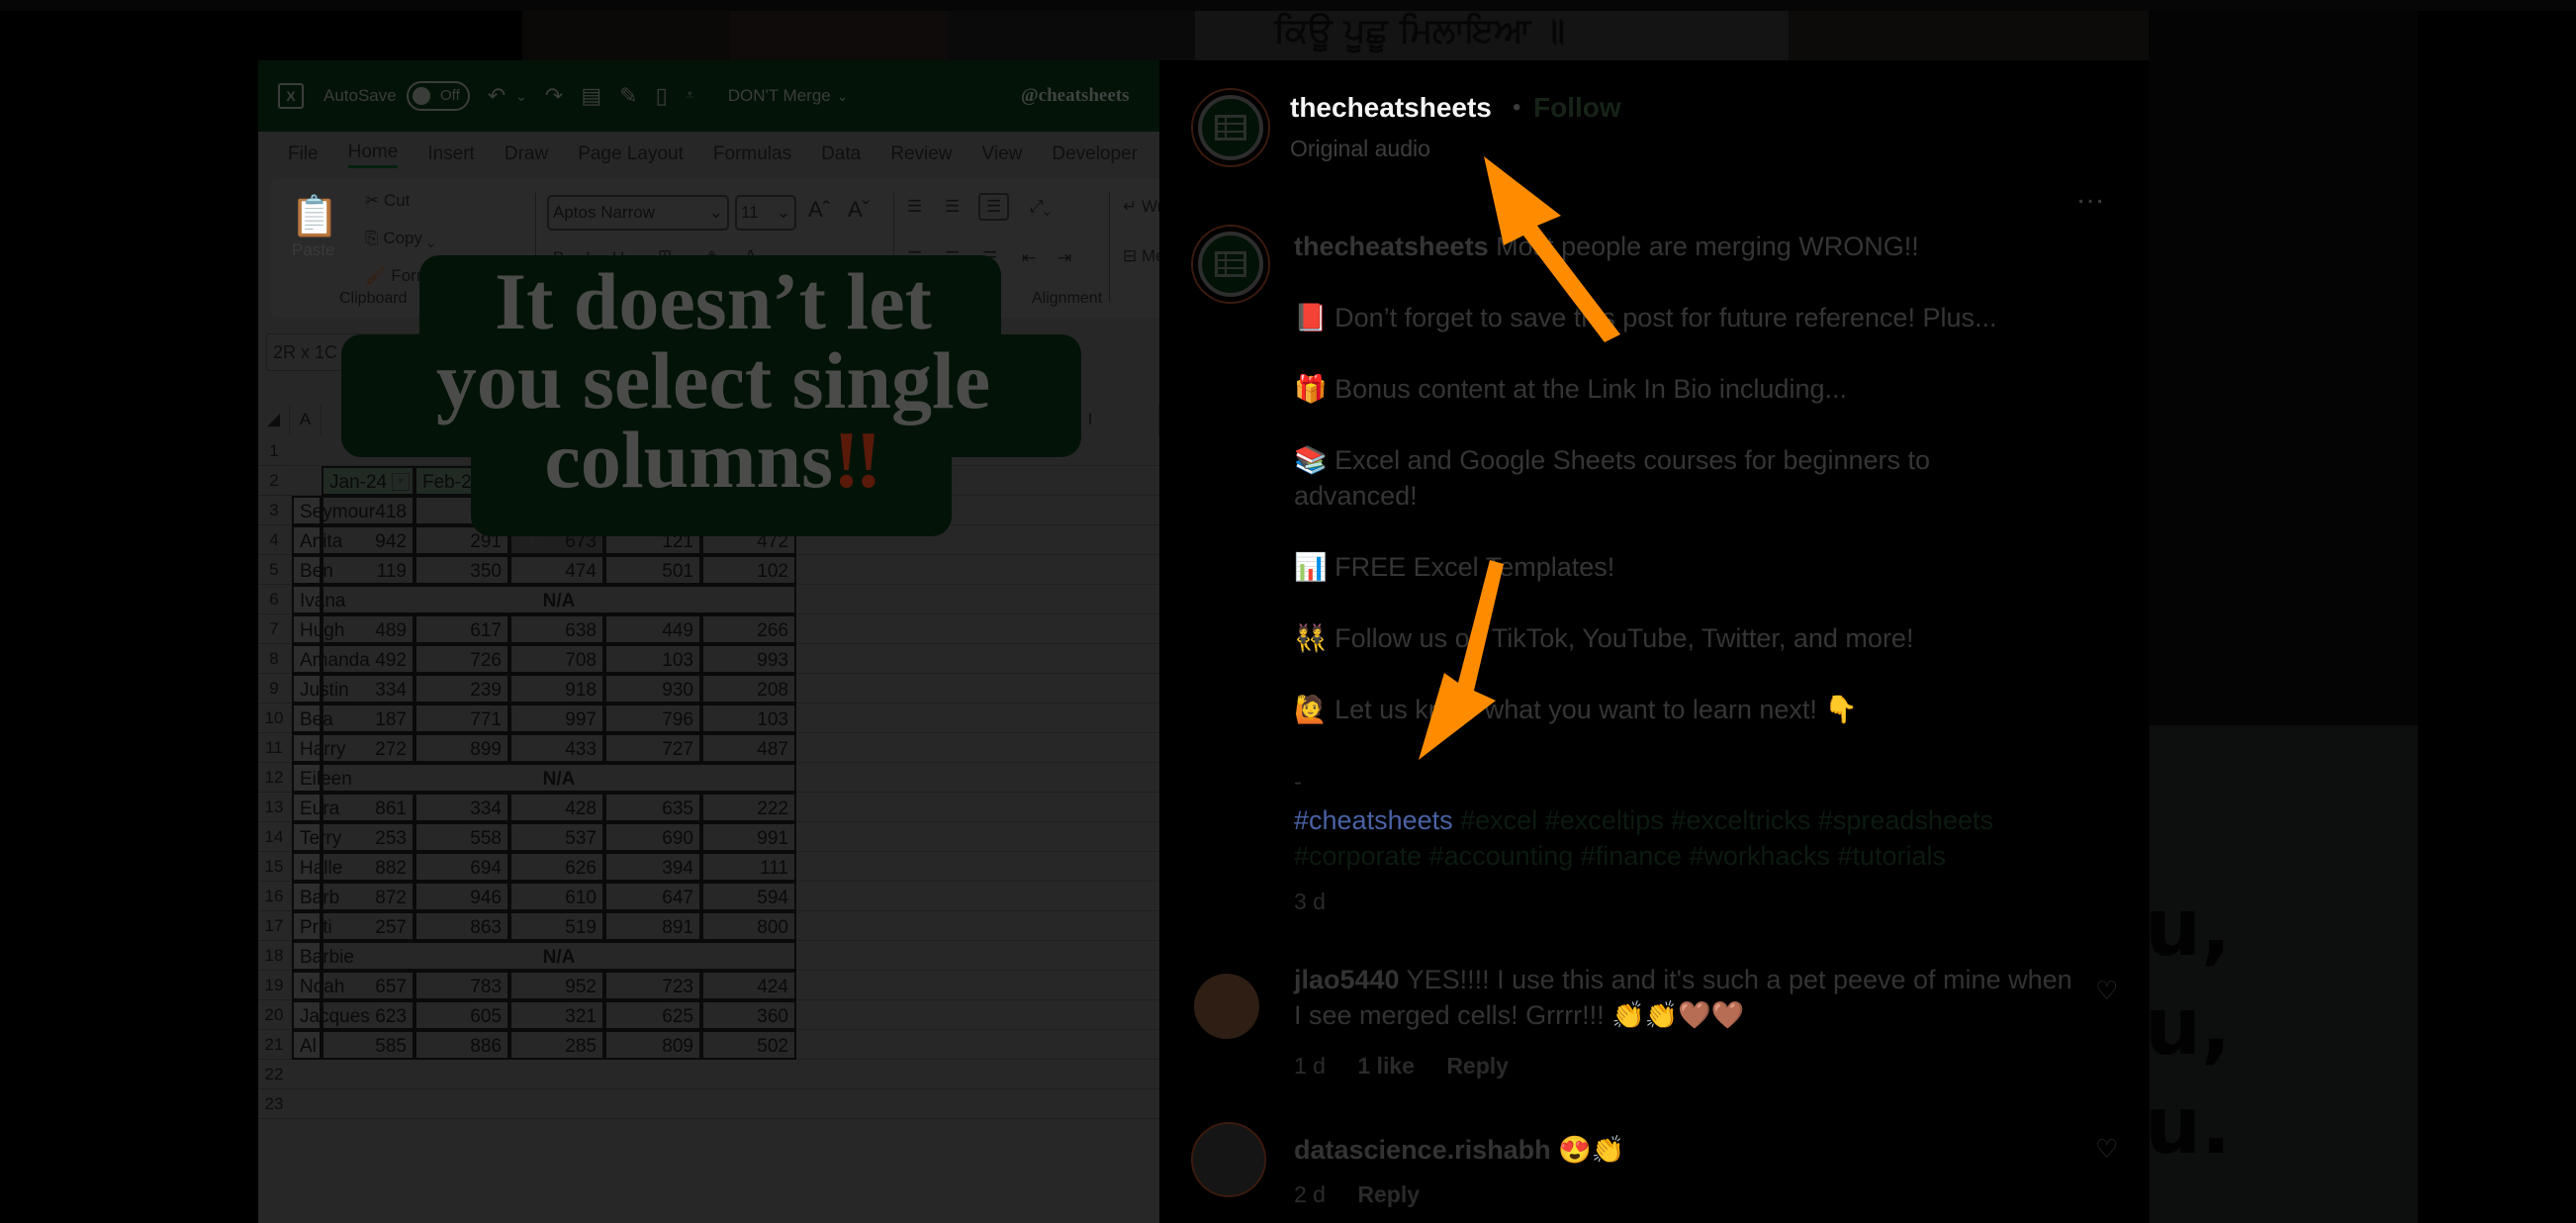  I want to click on hashtag-link: #exceltricks, so click(1741, 820).